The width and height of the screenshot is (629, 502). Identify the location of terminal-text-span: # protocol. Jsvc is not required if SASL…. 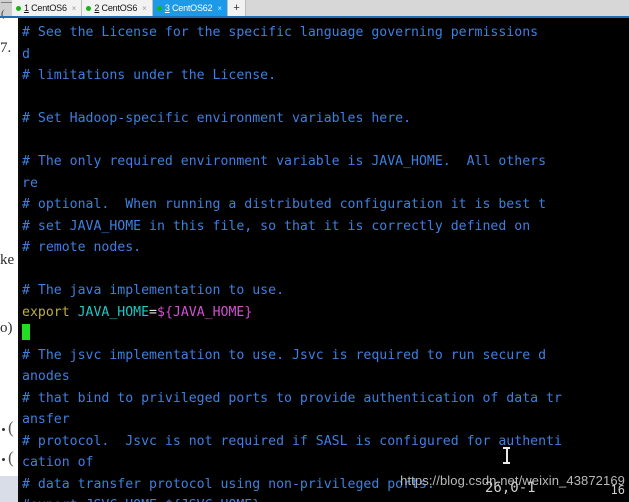
(292, 441).